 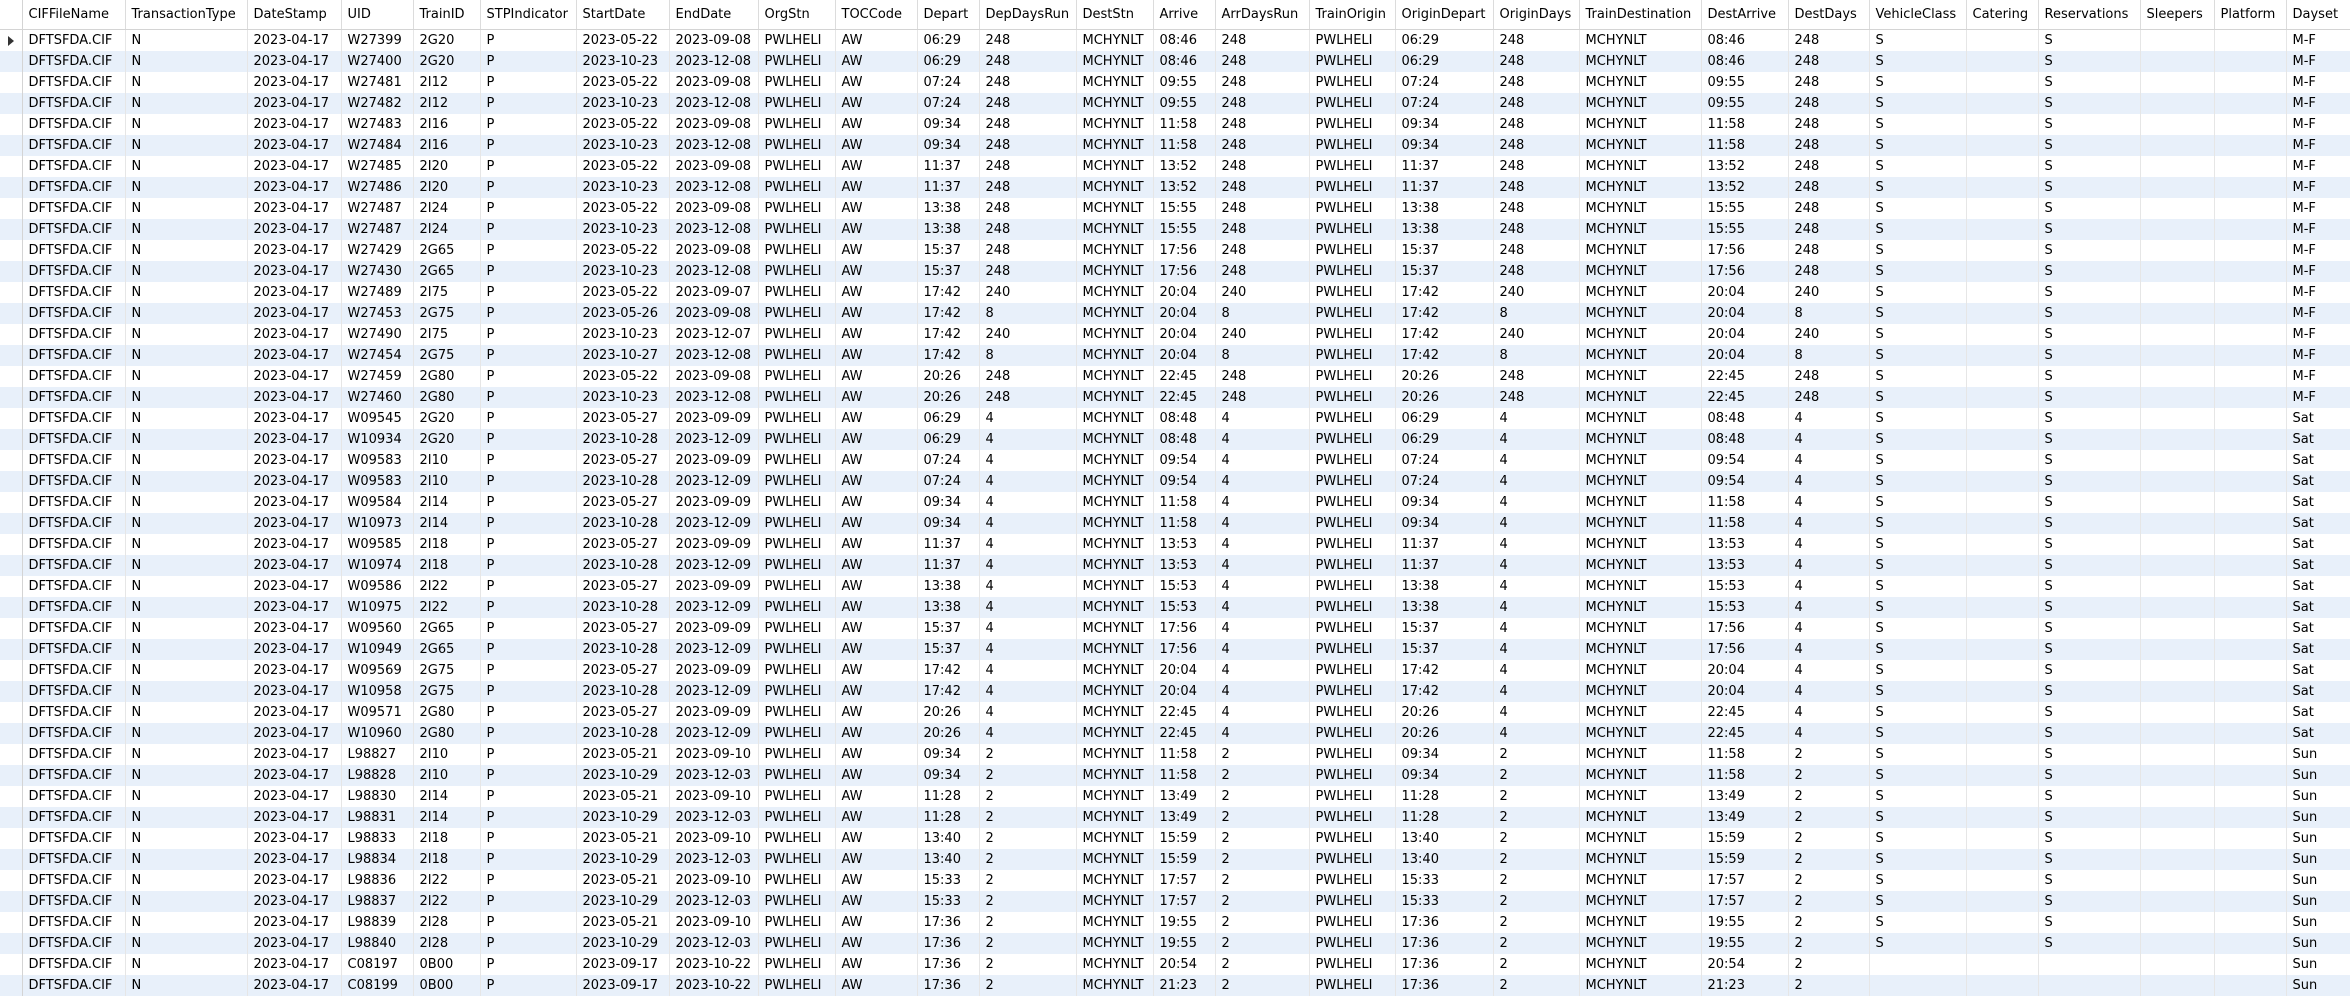 What do you see at coordinates (1745, 754) in the screenshot?
I see `cell-destarrive: 11:58` at bounding box center [1745, 754].